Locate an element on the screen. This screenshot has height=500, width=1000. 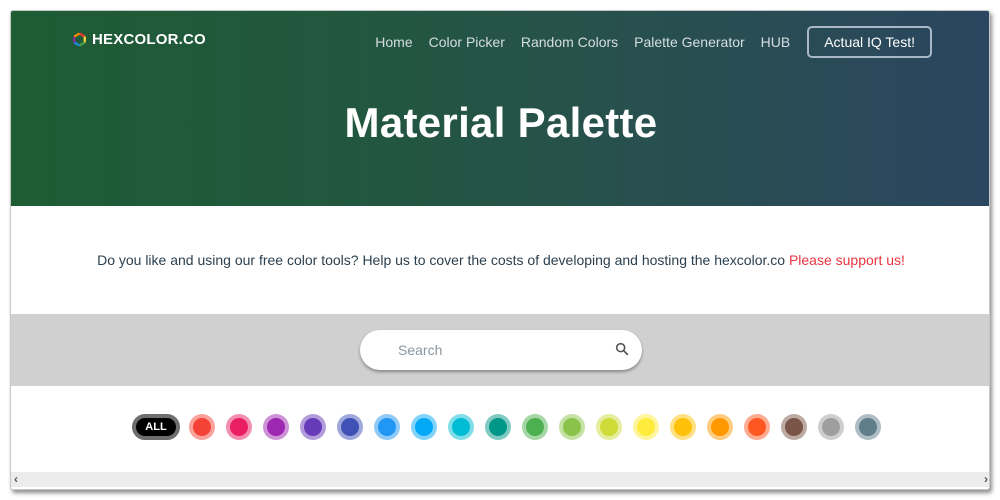
filter-swatch-brown is located at coordinates (794, 427).